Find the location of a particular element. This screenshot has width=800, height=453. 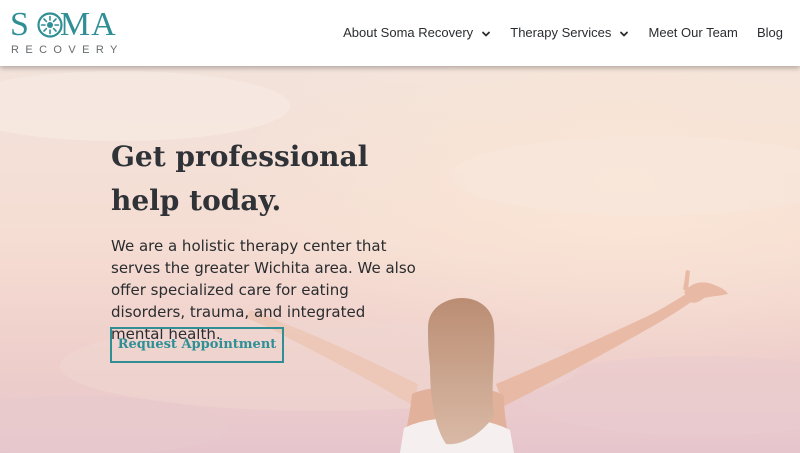

sun-flower-icon is located at coordinates (50, 25).